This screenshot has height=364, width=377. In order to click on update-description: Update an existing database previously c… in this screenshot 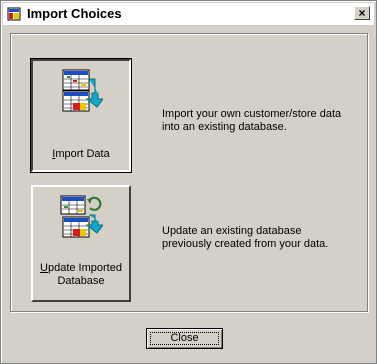, I will do `click(245, 237)`.